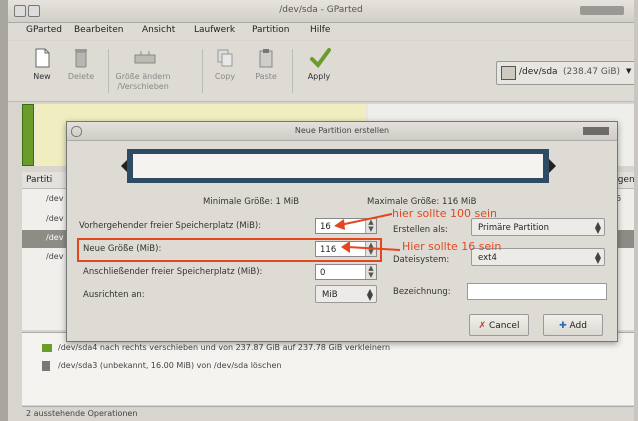 Image resolution: width=638 pixels, height=421 pixels. I want to click on paste-label: Paste, so click(266, 76).